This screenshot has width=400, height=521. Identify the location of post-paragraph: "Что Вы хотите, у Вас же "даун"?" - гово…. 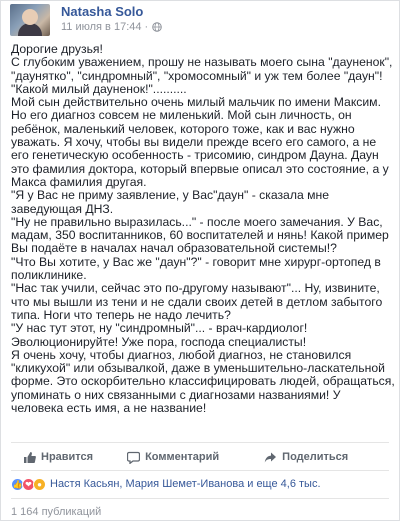
(196, 268).